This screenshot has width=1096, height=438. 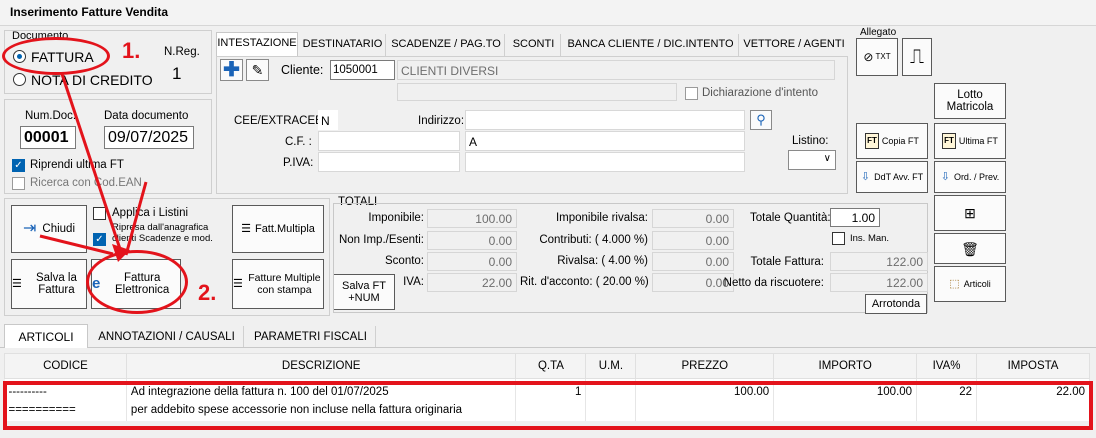 I want to click on annotation-arrows, so click(x=93, y=167).